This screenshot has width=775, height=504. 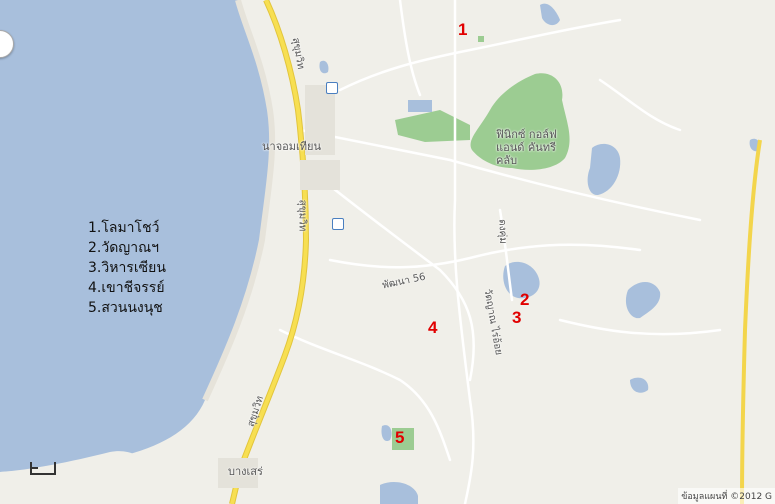 I want to click on legend-item: 3.วิหารเซียน, so click(x=127, y=268).